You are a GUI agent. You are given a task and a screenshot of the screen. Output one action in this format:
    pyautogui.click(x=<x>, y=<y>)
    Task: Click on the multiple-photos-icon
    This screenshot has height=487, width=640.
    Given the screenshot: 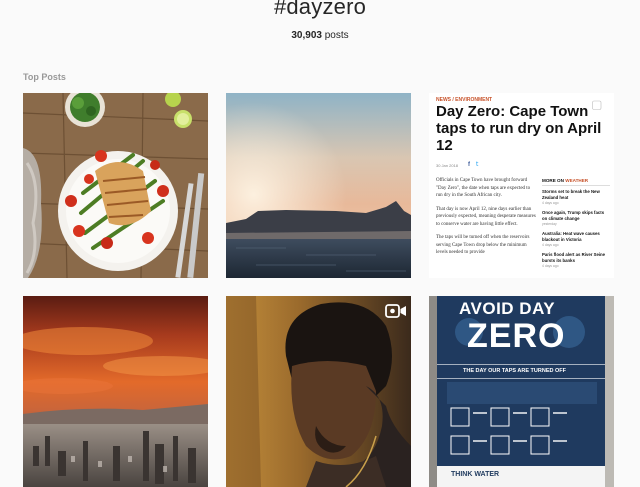 What is the action you would take?
    pyautogui.click(x=598, y=104)
    